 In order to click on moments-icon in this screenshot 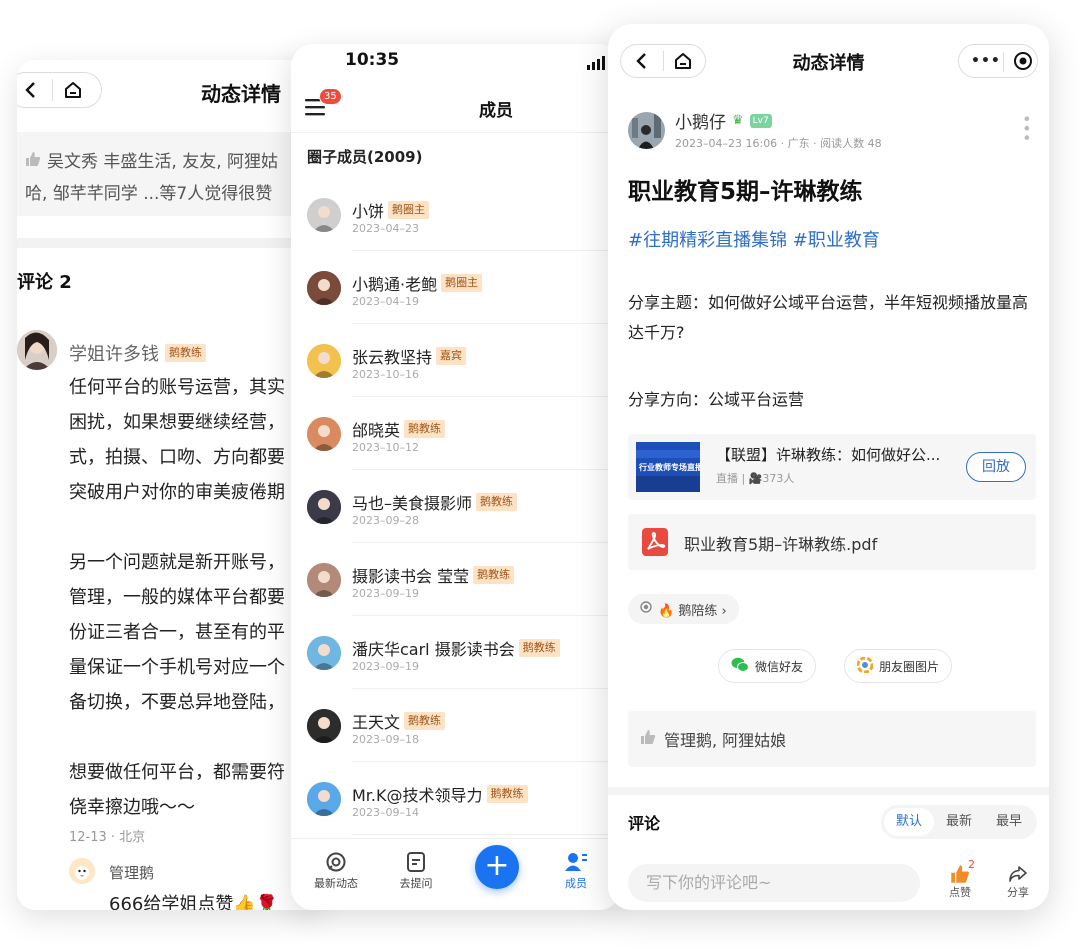, I will do `click(865, 666)`.